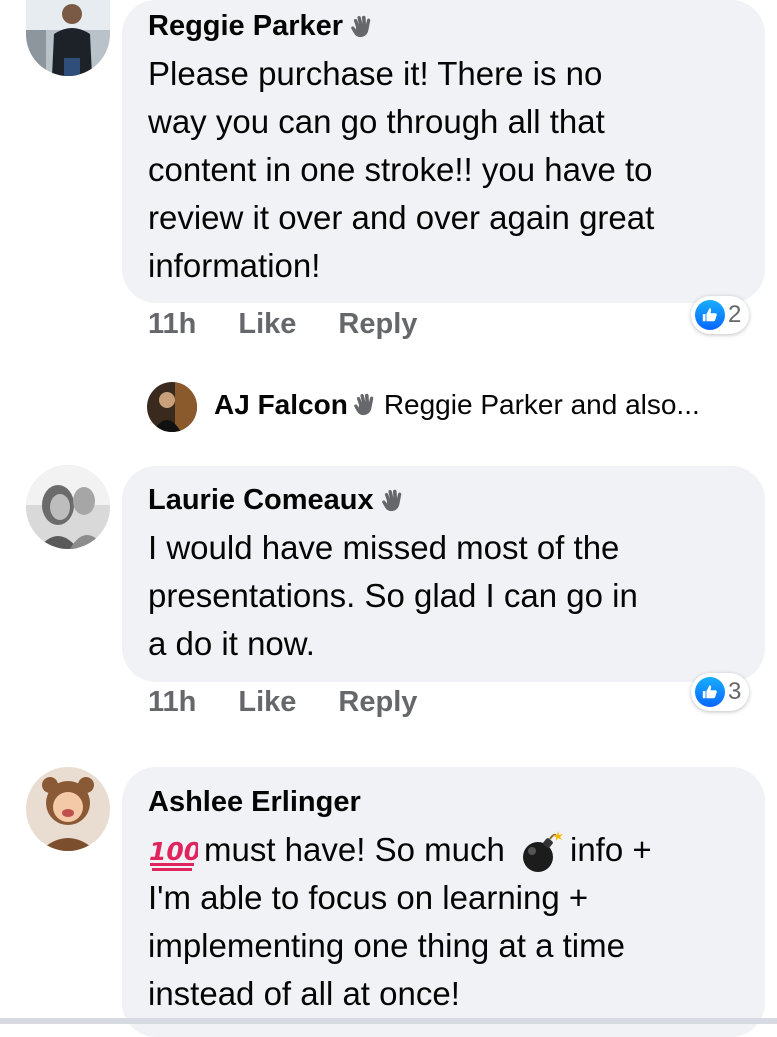 This screenshot has width=777, height=1037. I want to click on comment-author-row: Laurie Comeaux, so click(277, 500).